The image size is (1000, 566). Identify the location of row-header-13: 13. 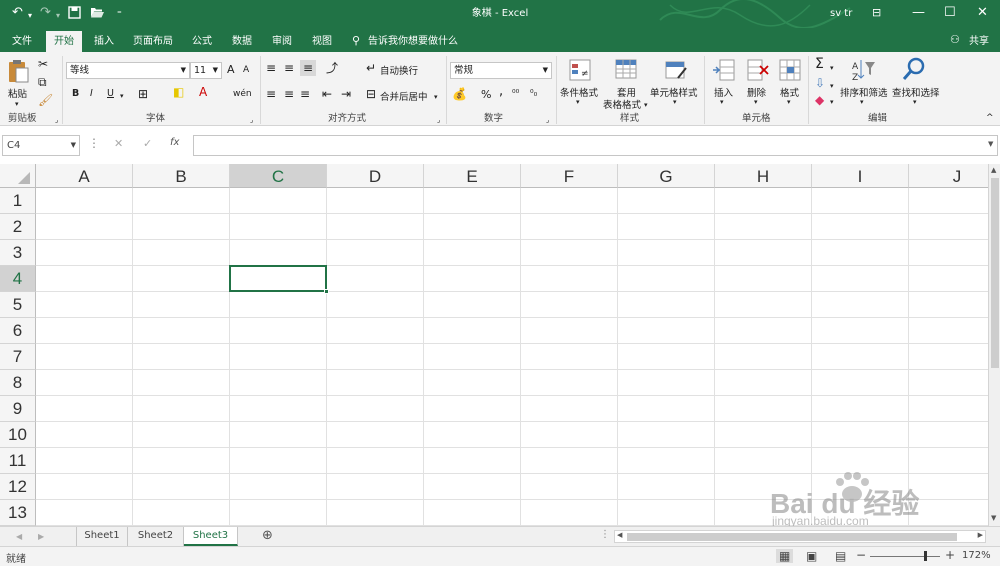
(18, 513).